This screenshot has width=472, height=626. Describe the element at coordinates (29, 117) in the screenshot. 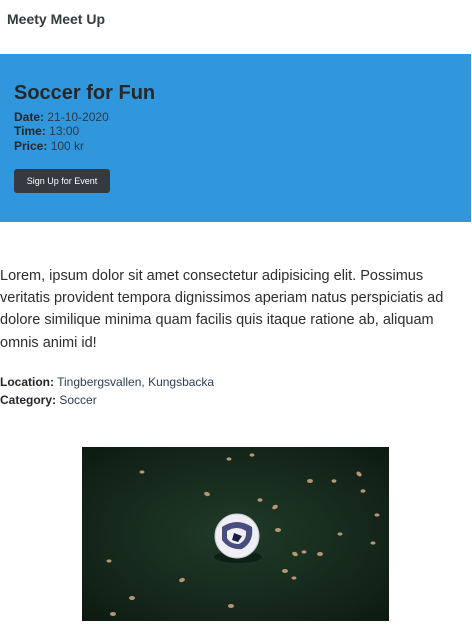

I see `event-date-label: Date:` at that location.